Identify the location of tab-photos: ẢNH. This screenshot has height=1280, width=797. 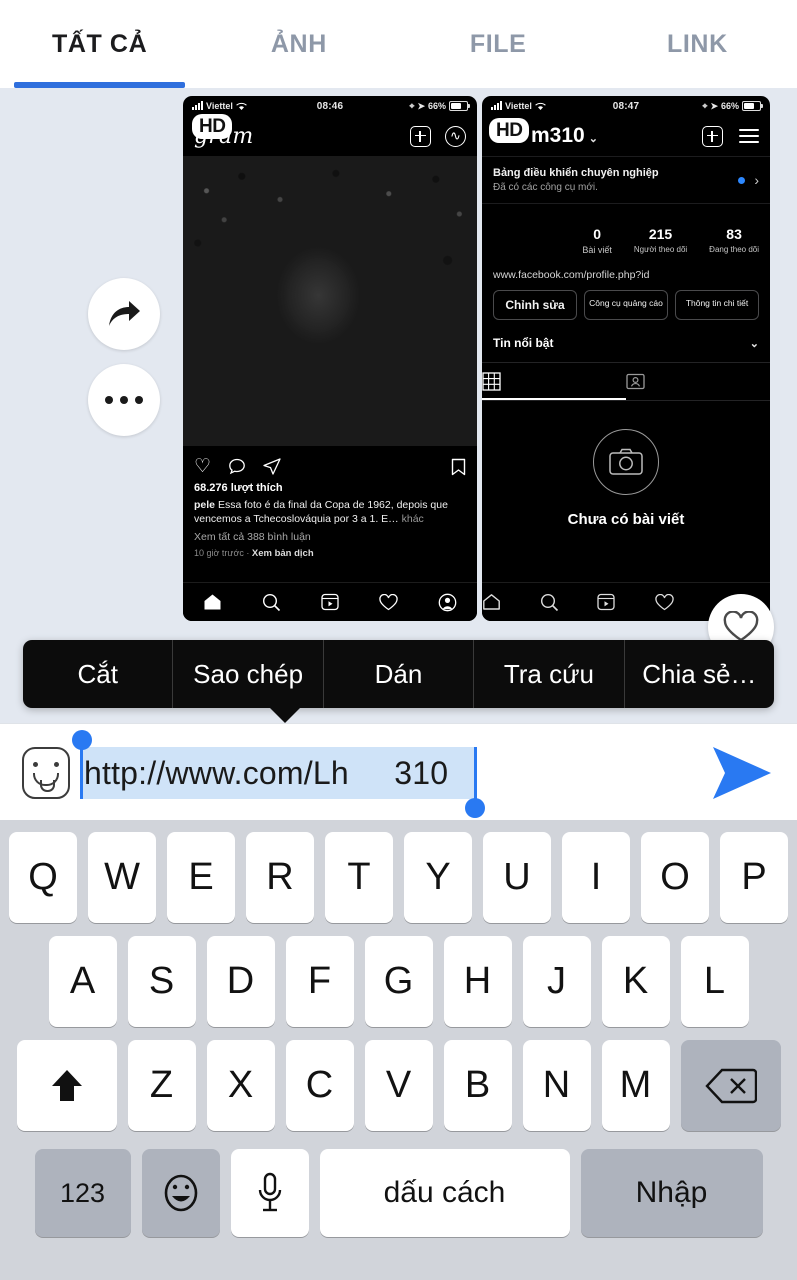
(298, 44).